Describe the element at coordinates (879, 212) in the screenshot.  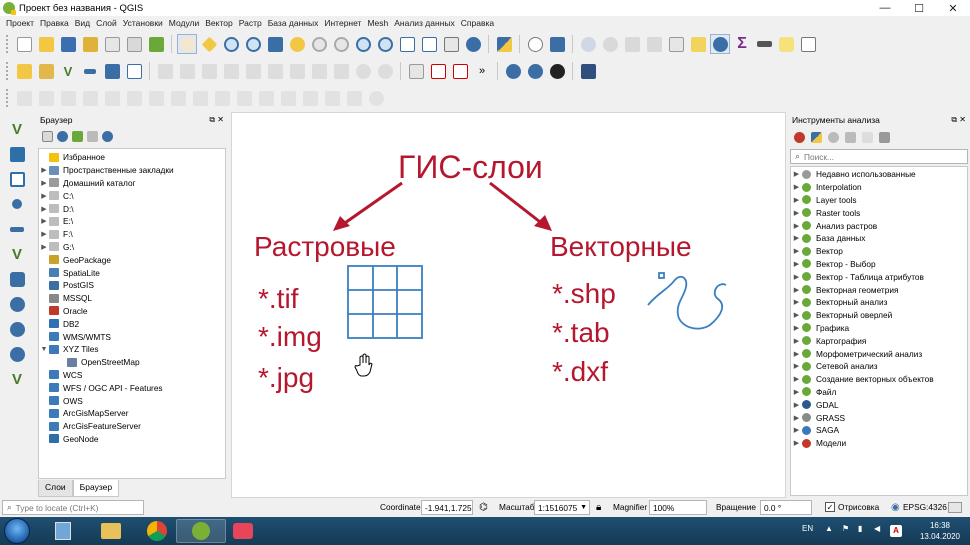
I see `analysis-group: ▶ Raster tools` at that location.